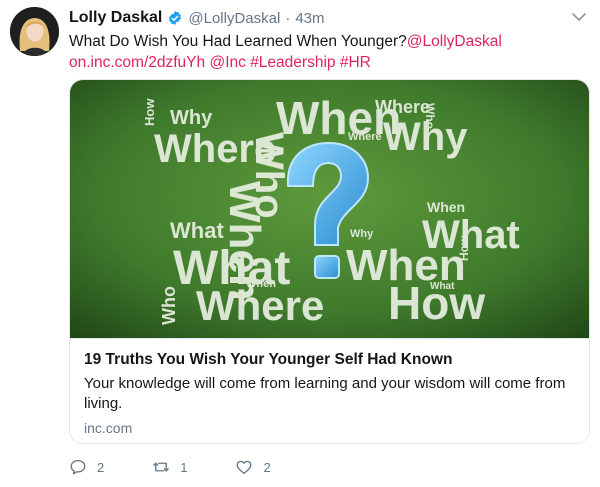 Image resolution: width=600 pixels, height=487 pixels. Describe the element at coordinates (227, 62) in the screenshot. I see `mention-link-inc: @Inc` at that location.